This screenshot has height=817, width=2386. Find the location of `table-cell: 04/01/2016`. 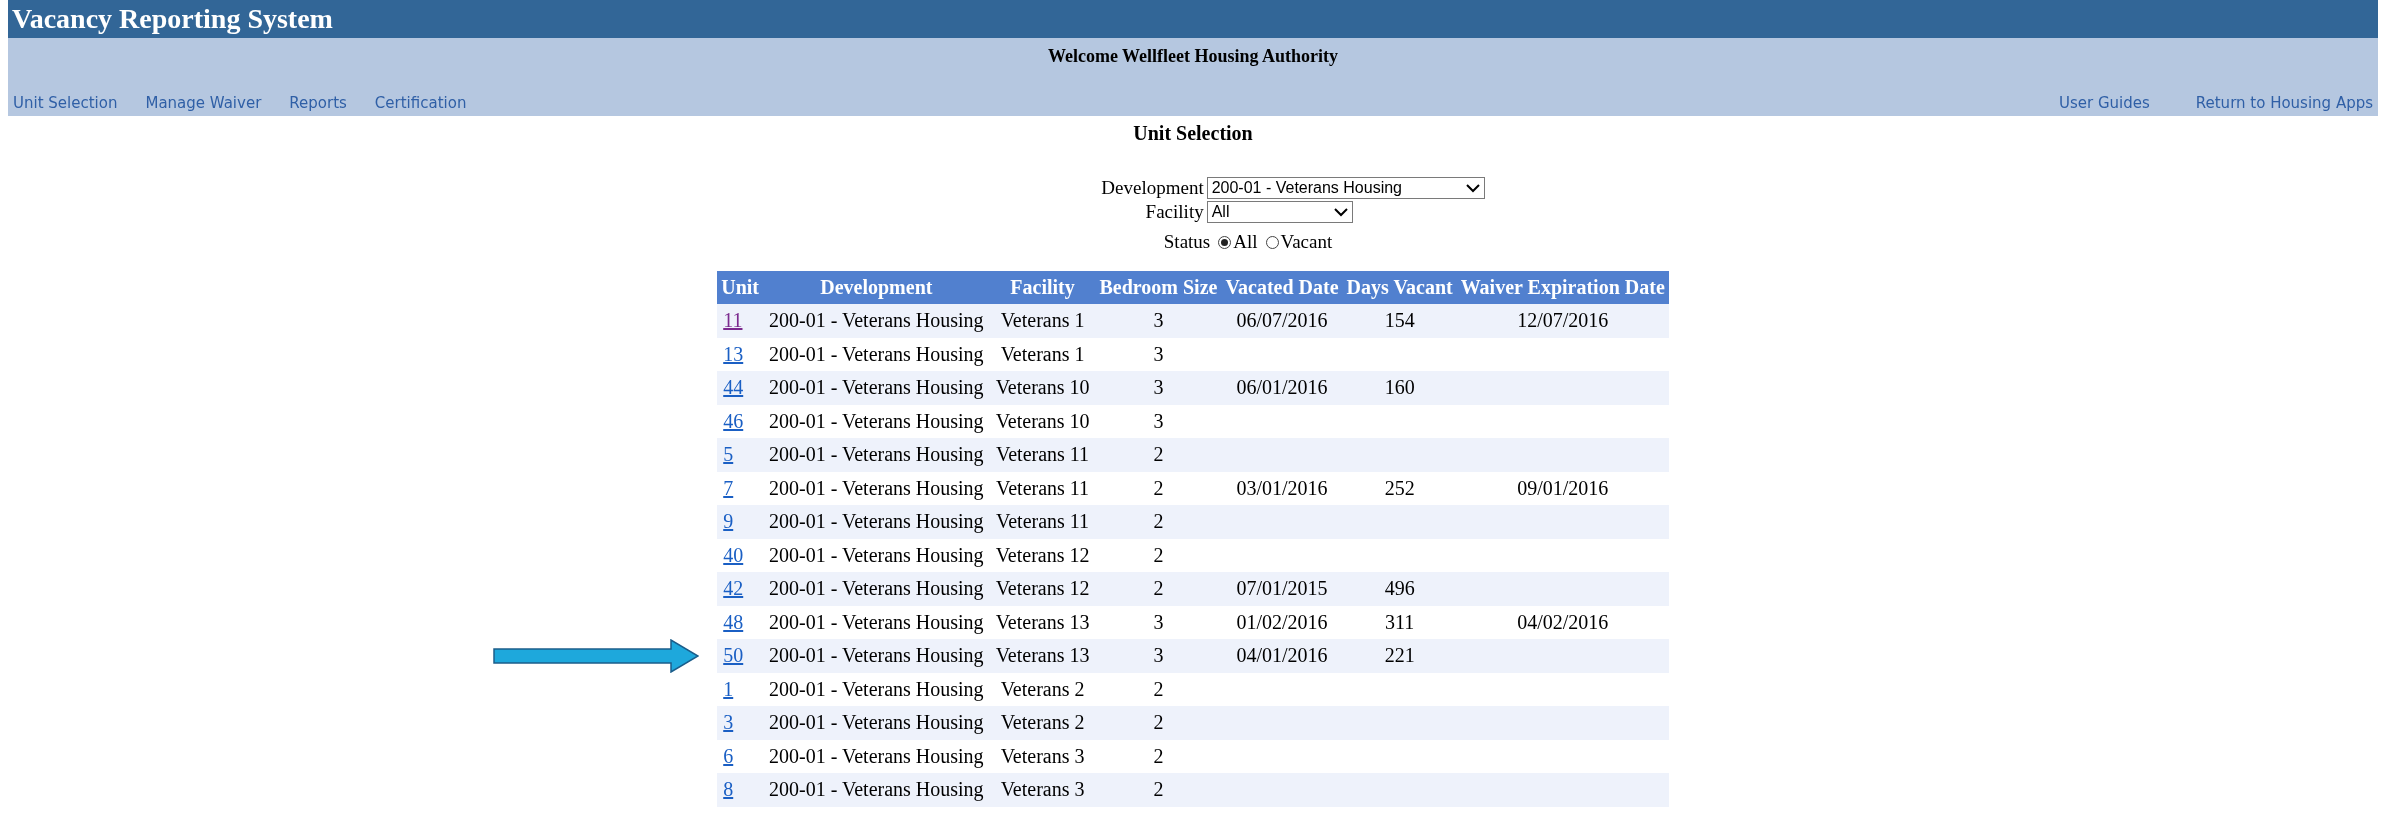

table-cell: 04/01/2016 is located at coordinates (1282, 655).